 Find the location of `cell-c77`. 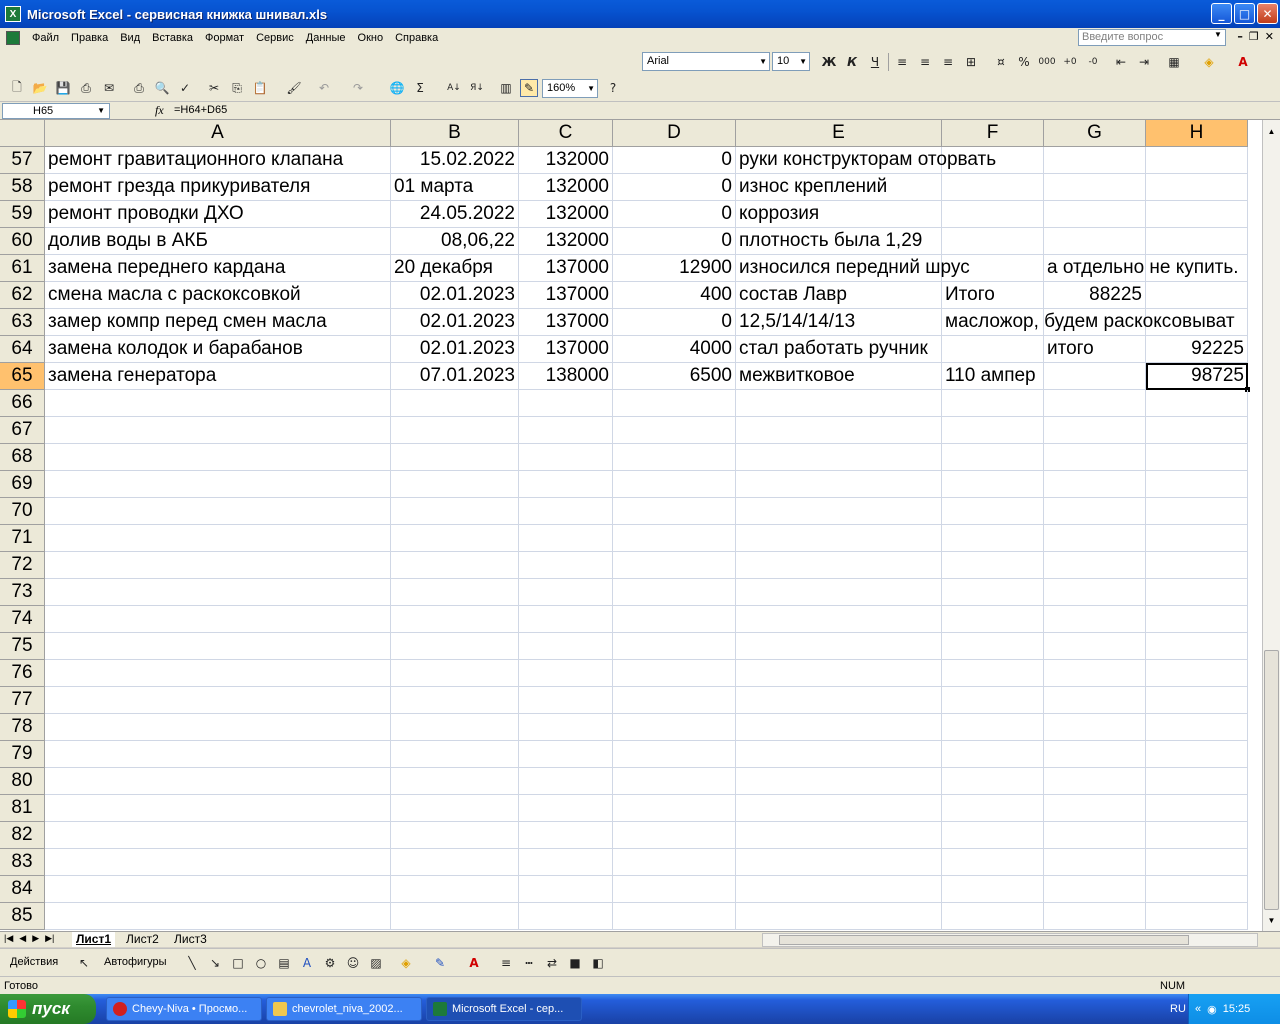

cell-c77 is located at coordinates (566, 700).